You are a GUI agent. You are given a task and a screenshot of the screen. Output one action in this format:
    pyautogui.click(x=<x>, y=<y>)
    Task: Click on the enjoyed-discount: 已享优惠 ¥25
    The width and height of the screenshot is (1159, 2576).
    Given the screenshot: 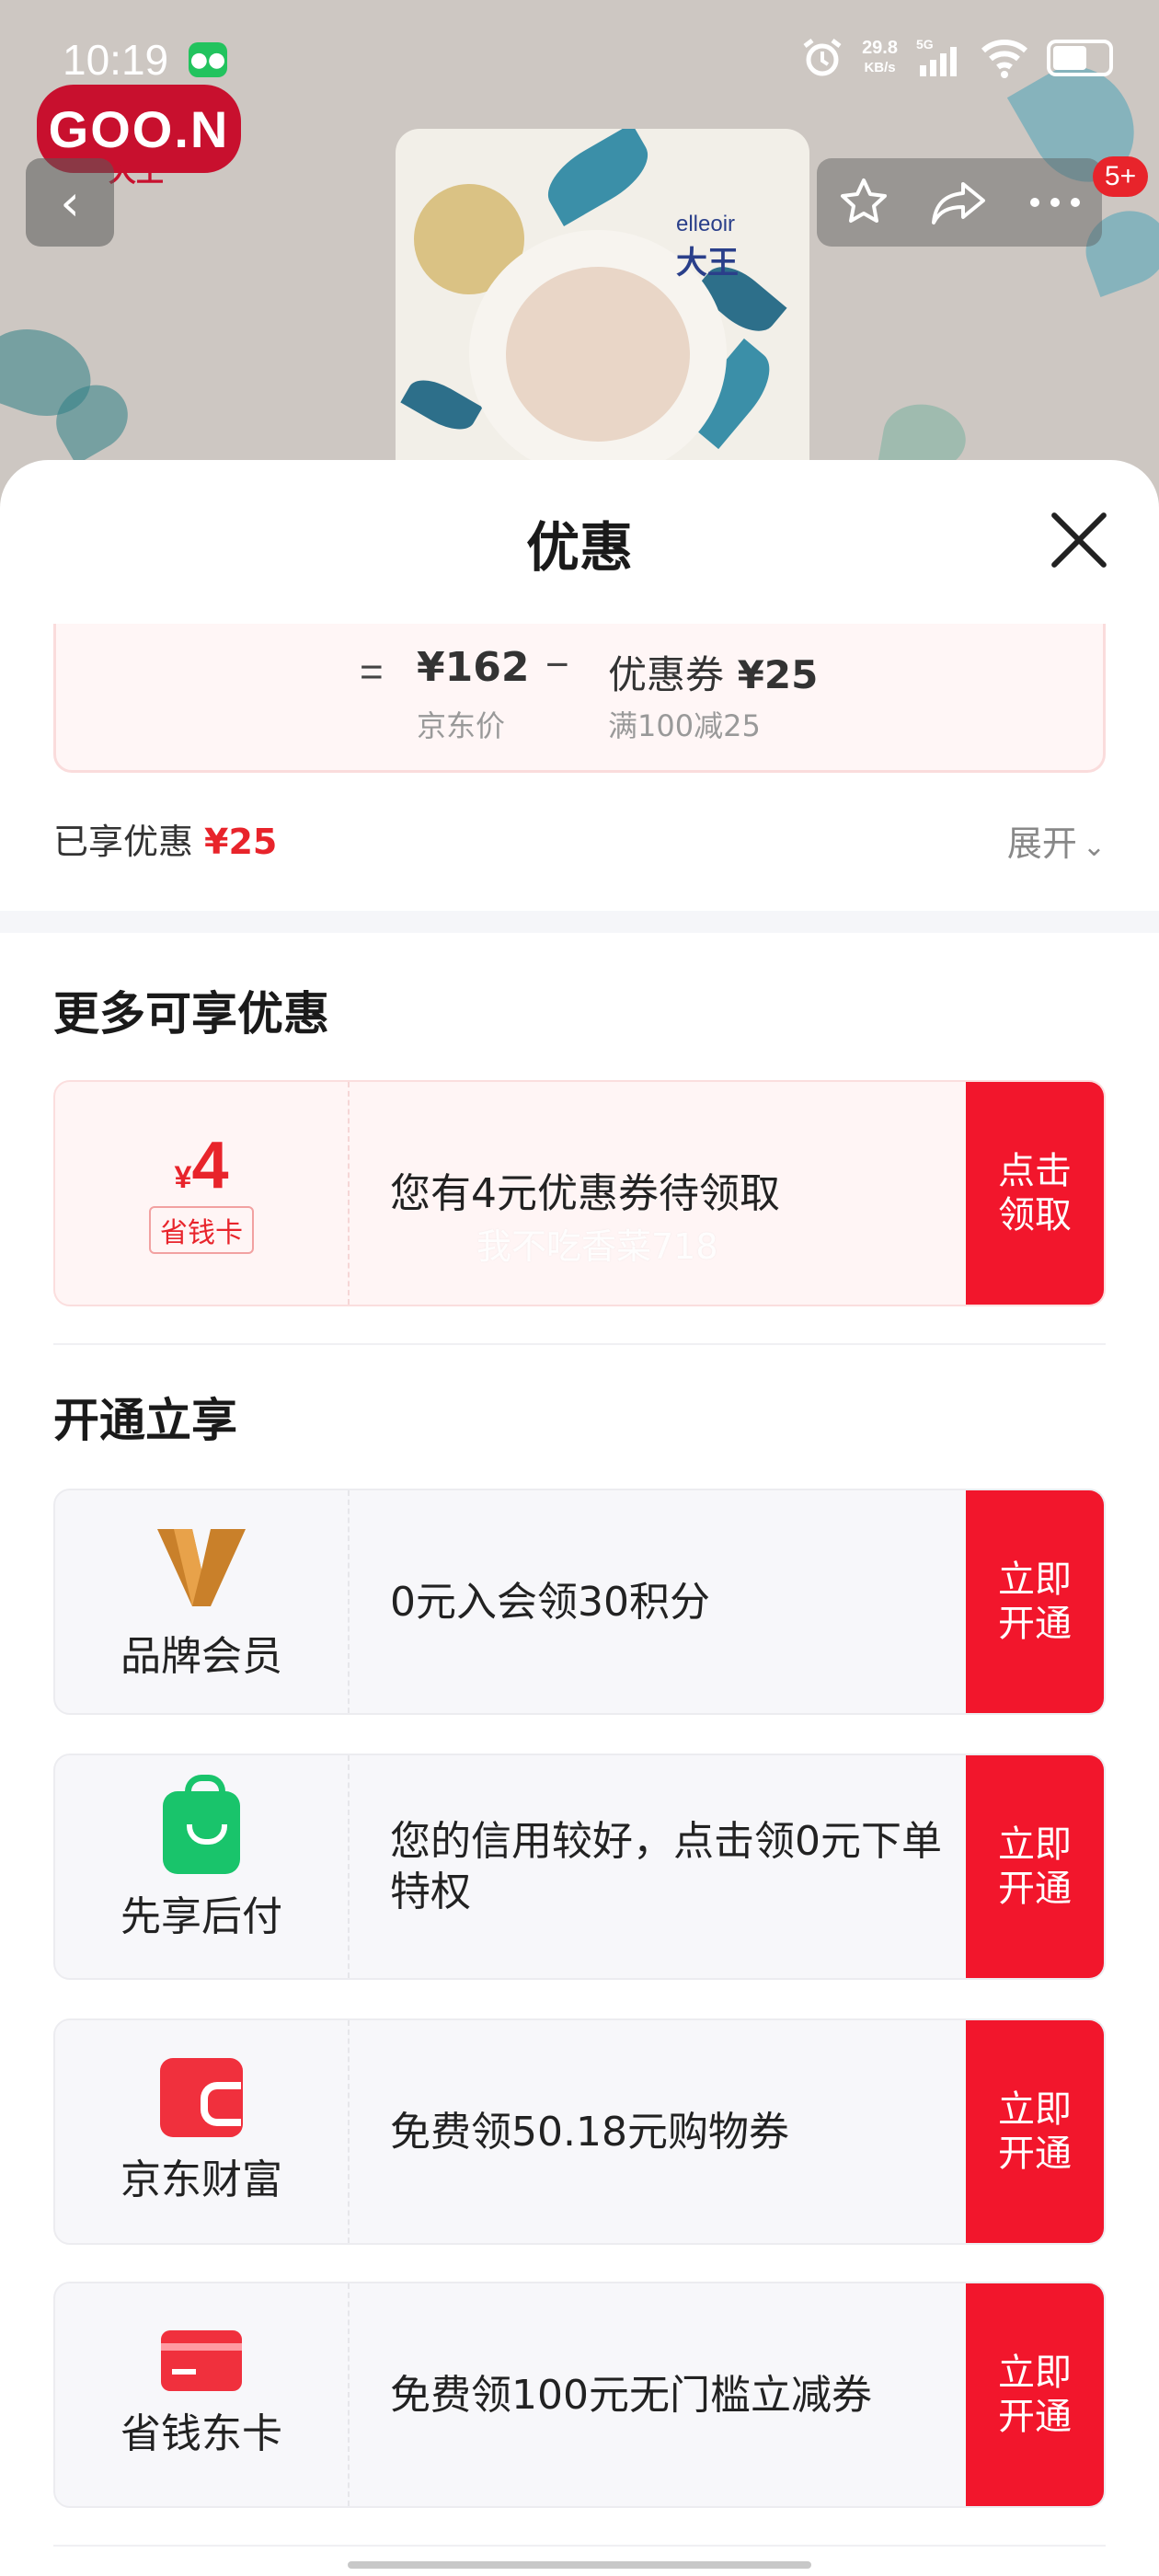 What is the action you would take?
    pyautogui.click(x=165, y=842)
    